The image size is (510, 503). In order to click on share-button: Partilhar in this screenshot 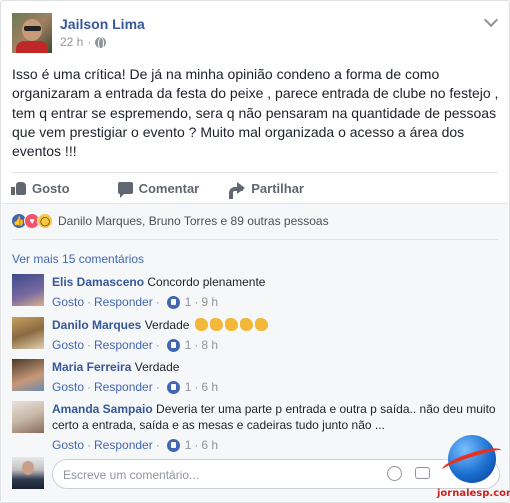, I will do `click(266, 189)`.